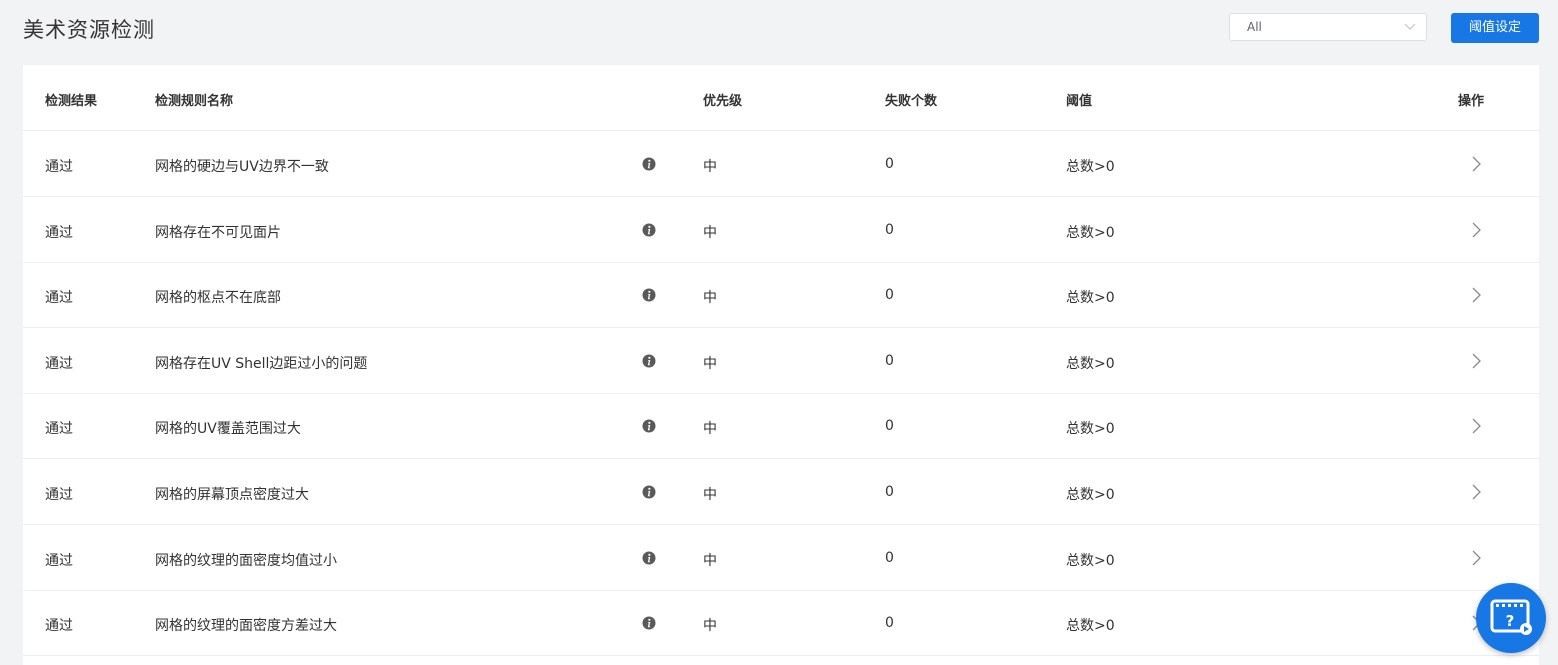 The height and width of the screenshot is (665, 1558). Describe the element at coordinates (232, 495) in the screenshot. I see `row-rule-name: 网格的屏幕顶点密度过大` at that location.